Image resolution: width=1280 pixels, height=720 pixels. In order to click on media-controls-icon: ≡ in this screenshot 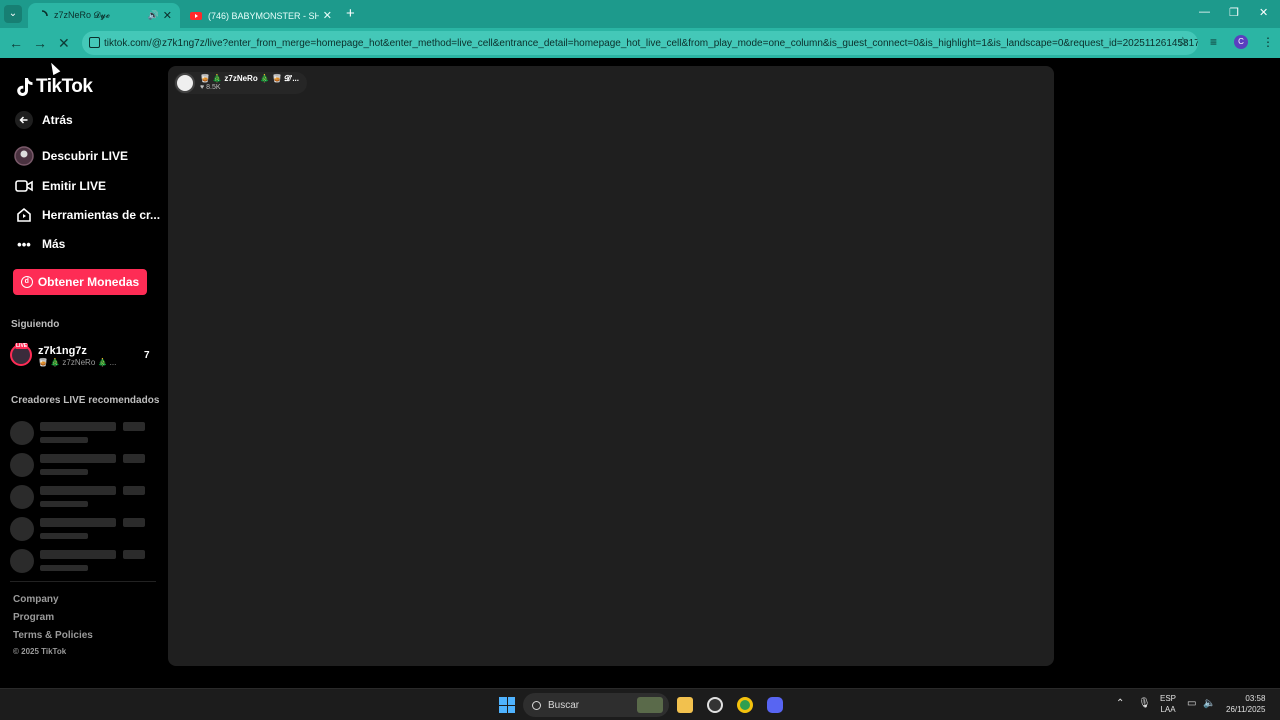, I will do `click(1213, 42)`.